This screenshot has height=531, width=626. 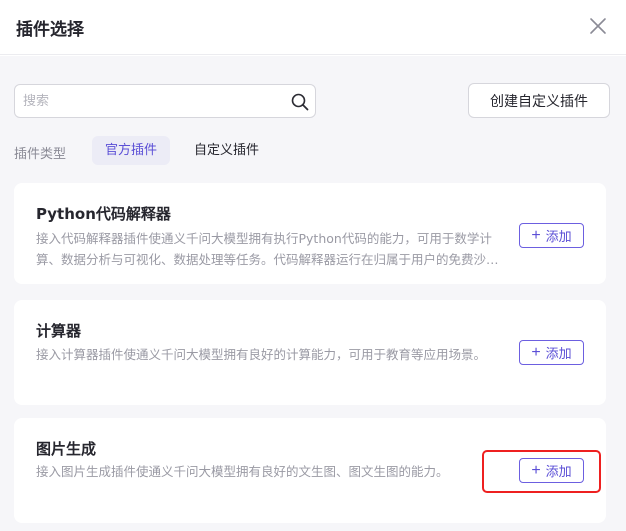 What do you see at coordinates (40, 154) in the screenshot?
I see `plugin-type-label: 插件类型` at bounding box center [40, 154].